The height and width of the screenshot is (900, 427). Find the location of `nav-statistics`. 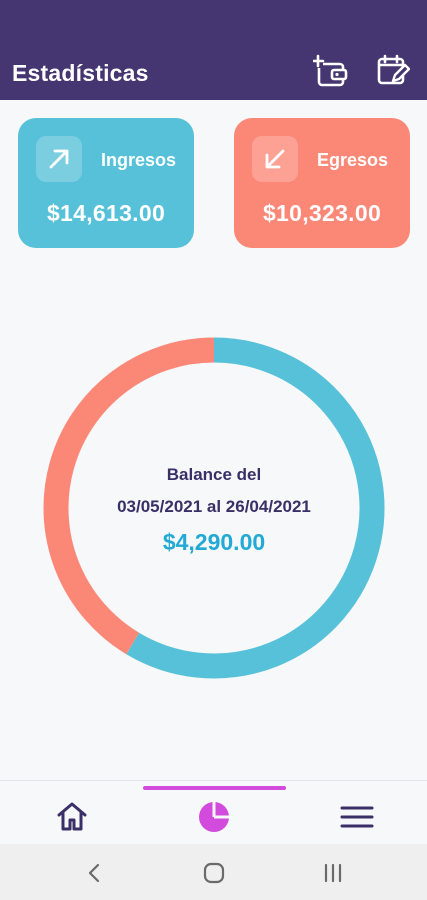

nav-statistics is located at coordinates (214, 817).